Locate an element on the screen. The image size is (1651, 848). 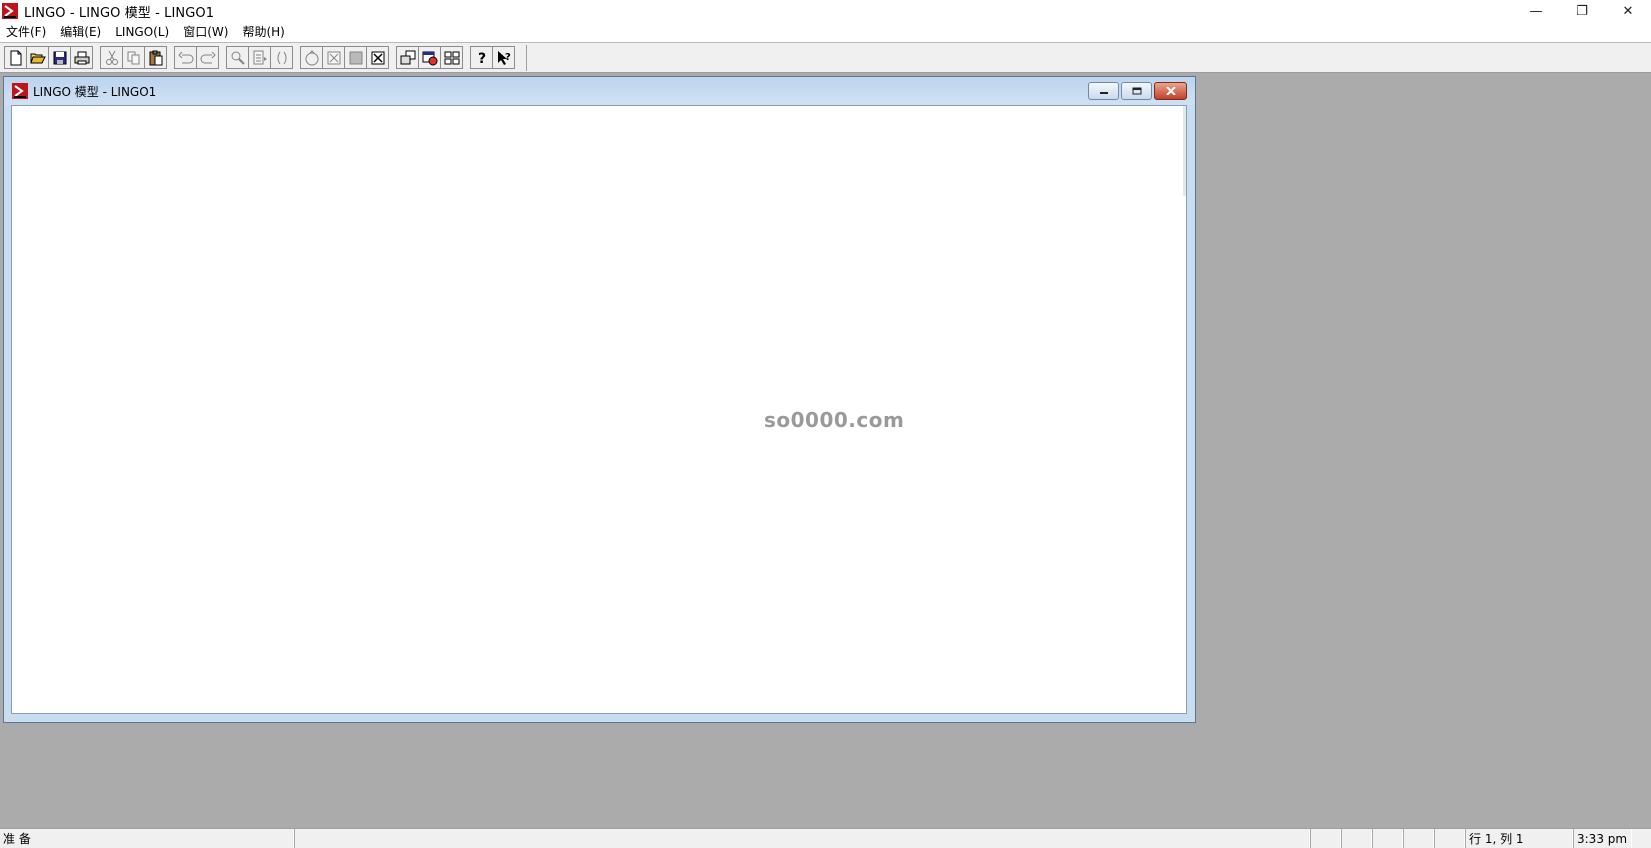
close-icon is located at coordinates (1170, 91).